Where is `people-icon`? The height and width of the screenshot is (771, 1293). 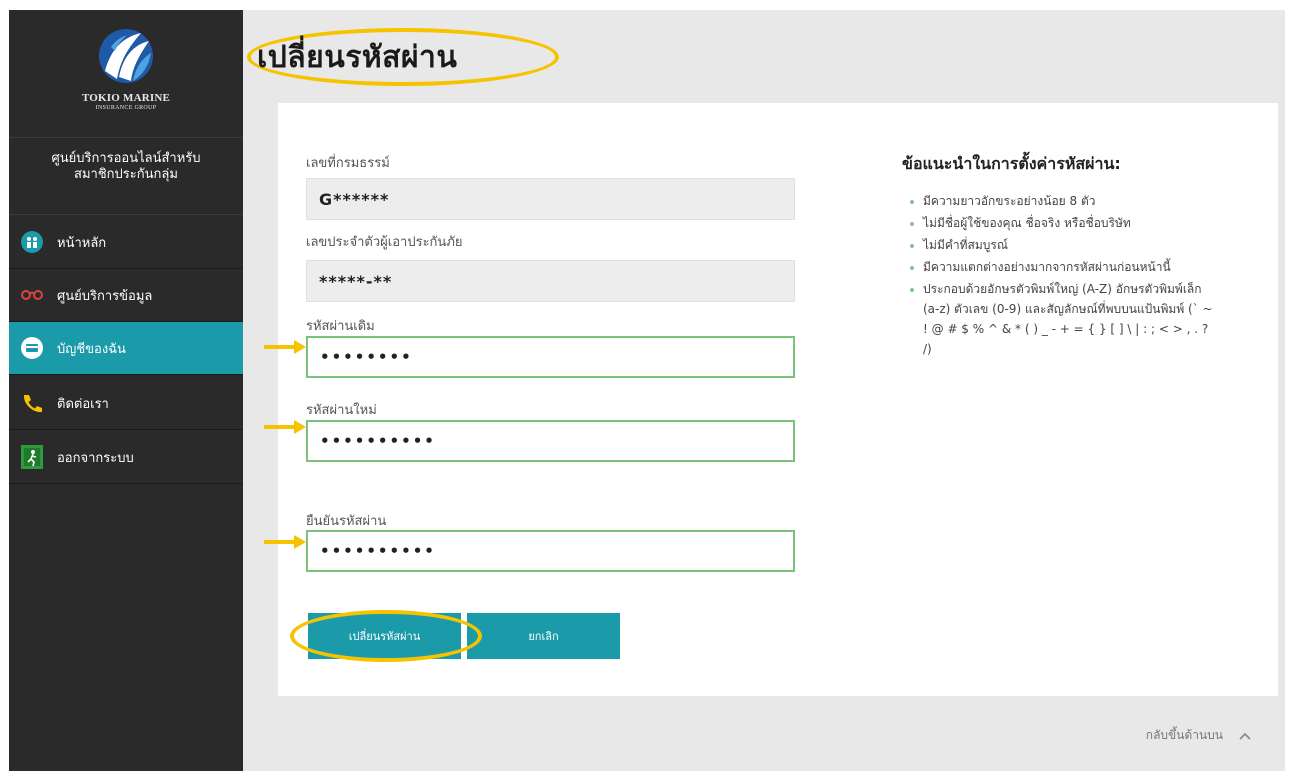
people-icon is located at coordinates (32, 242).